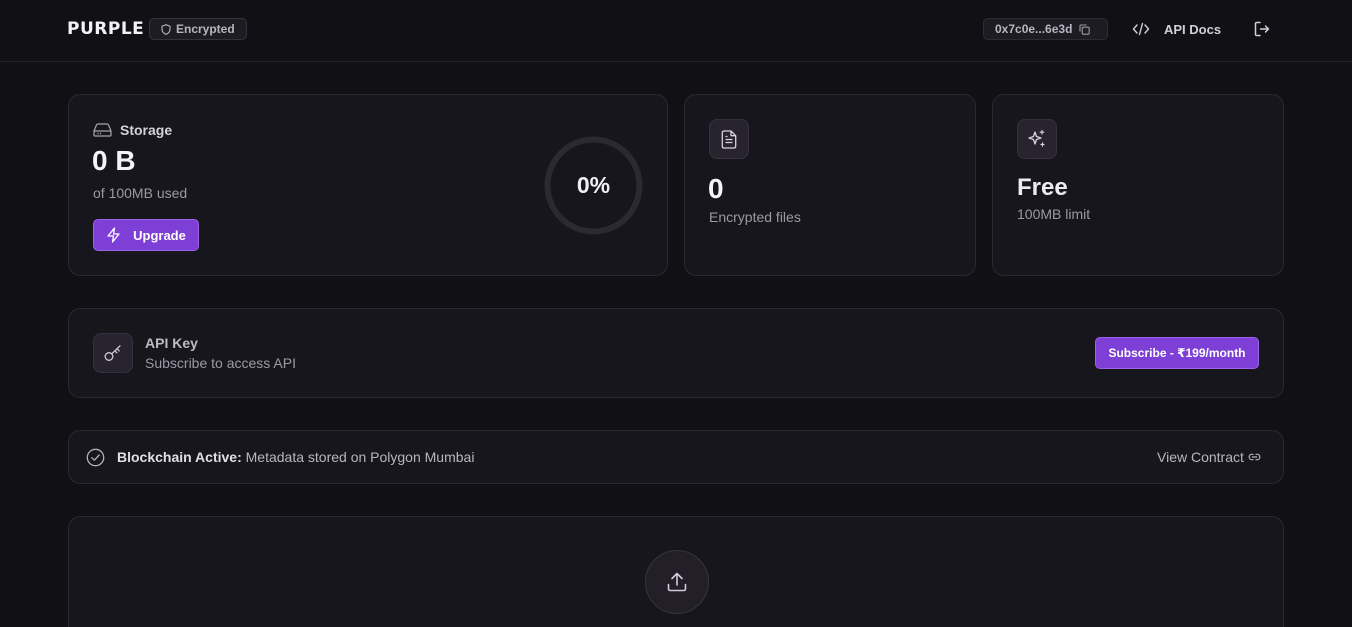 The width and height of the screenshot is (1352, 627). What do you see at coordinates (114, 160) in the screenshot?
I see `storage-used-value: 0 B` at bounding box center [114, 160].